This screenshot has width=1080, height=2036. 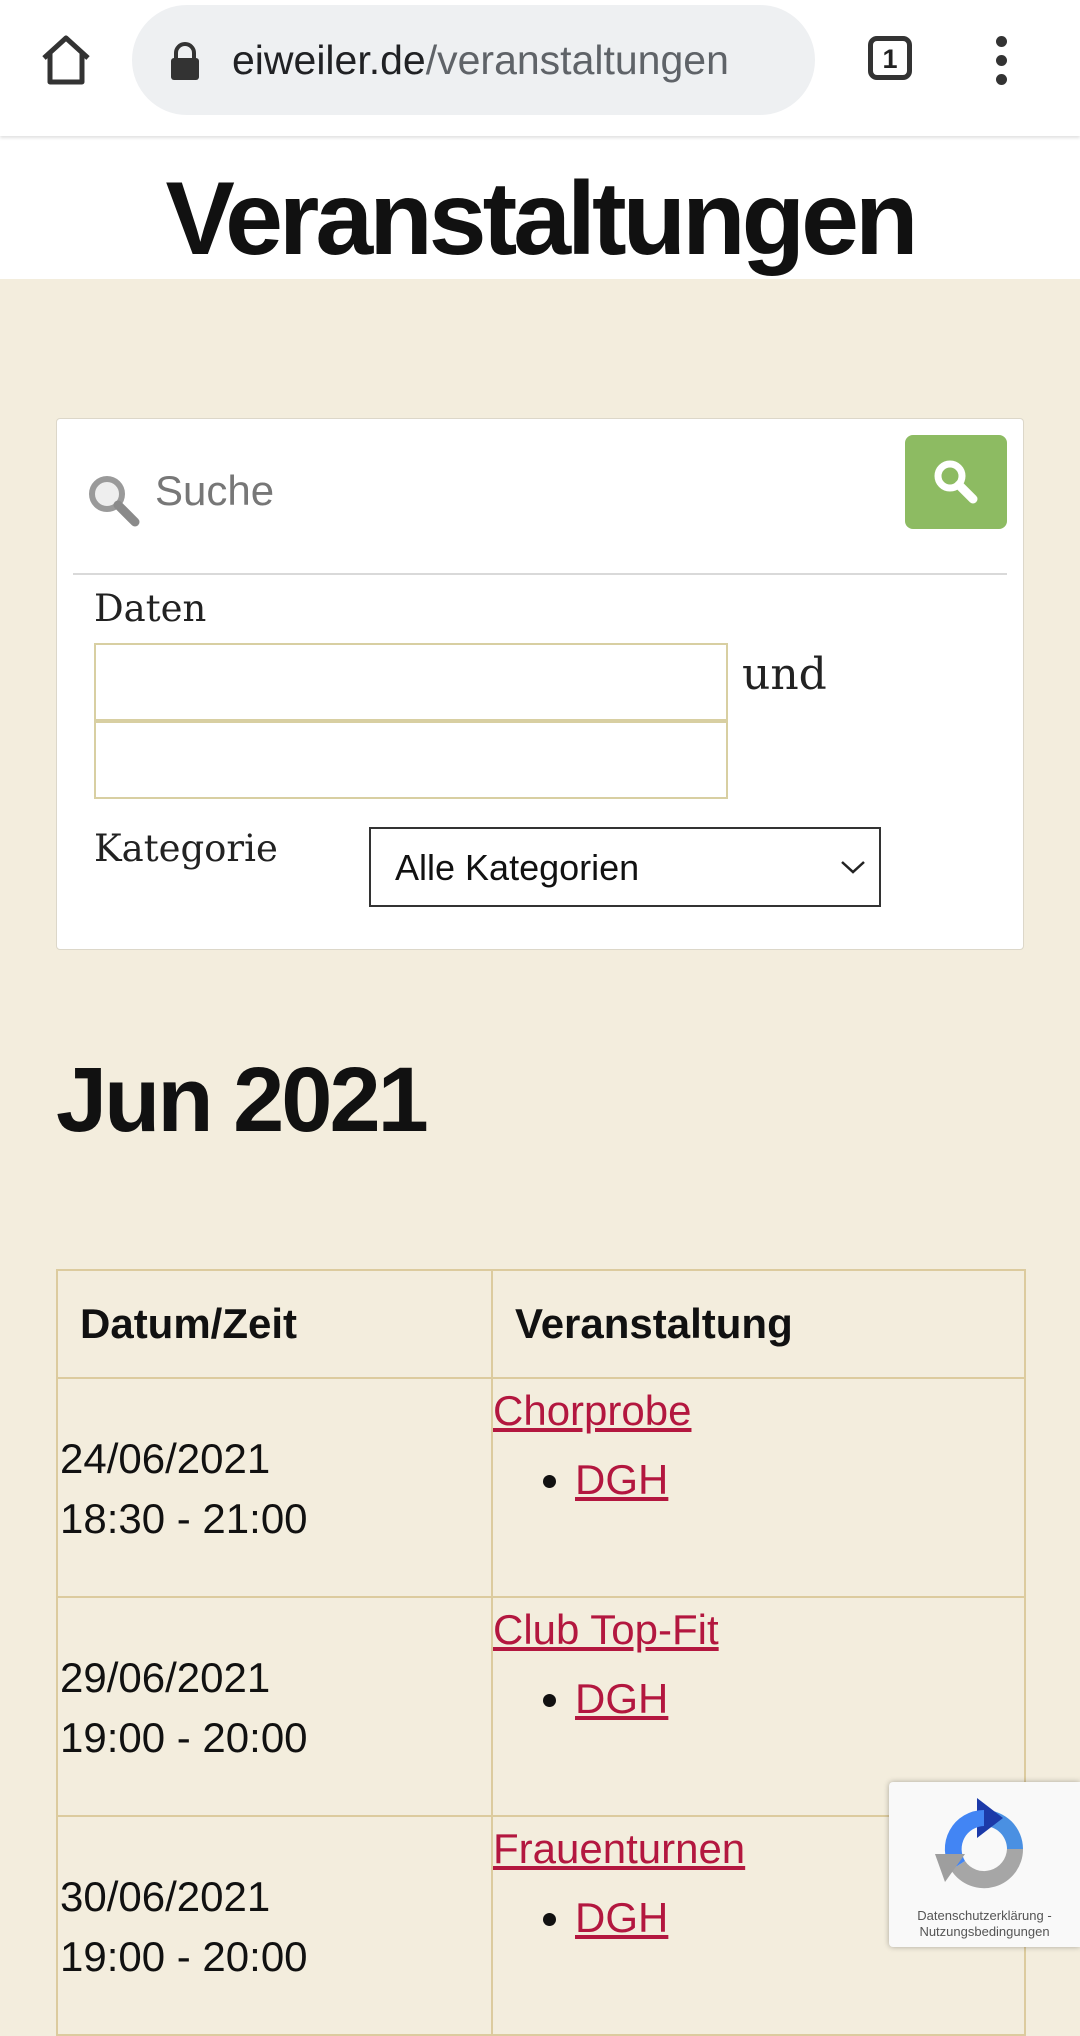 What do you see at coordinates (505, 491) in the screenshot?
I see `search-input` at bounding box center [505, 491].